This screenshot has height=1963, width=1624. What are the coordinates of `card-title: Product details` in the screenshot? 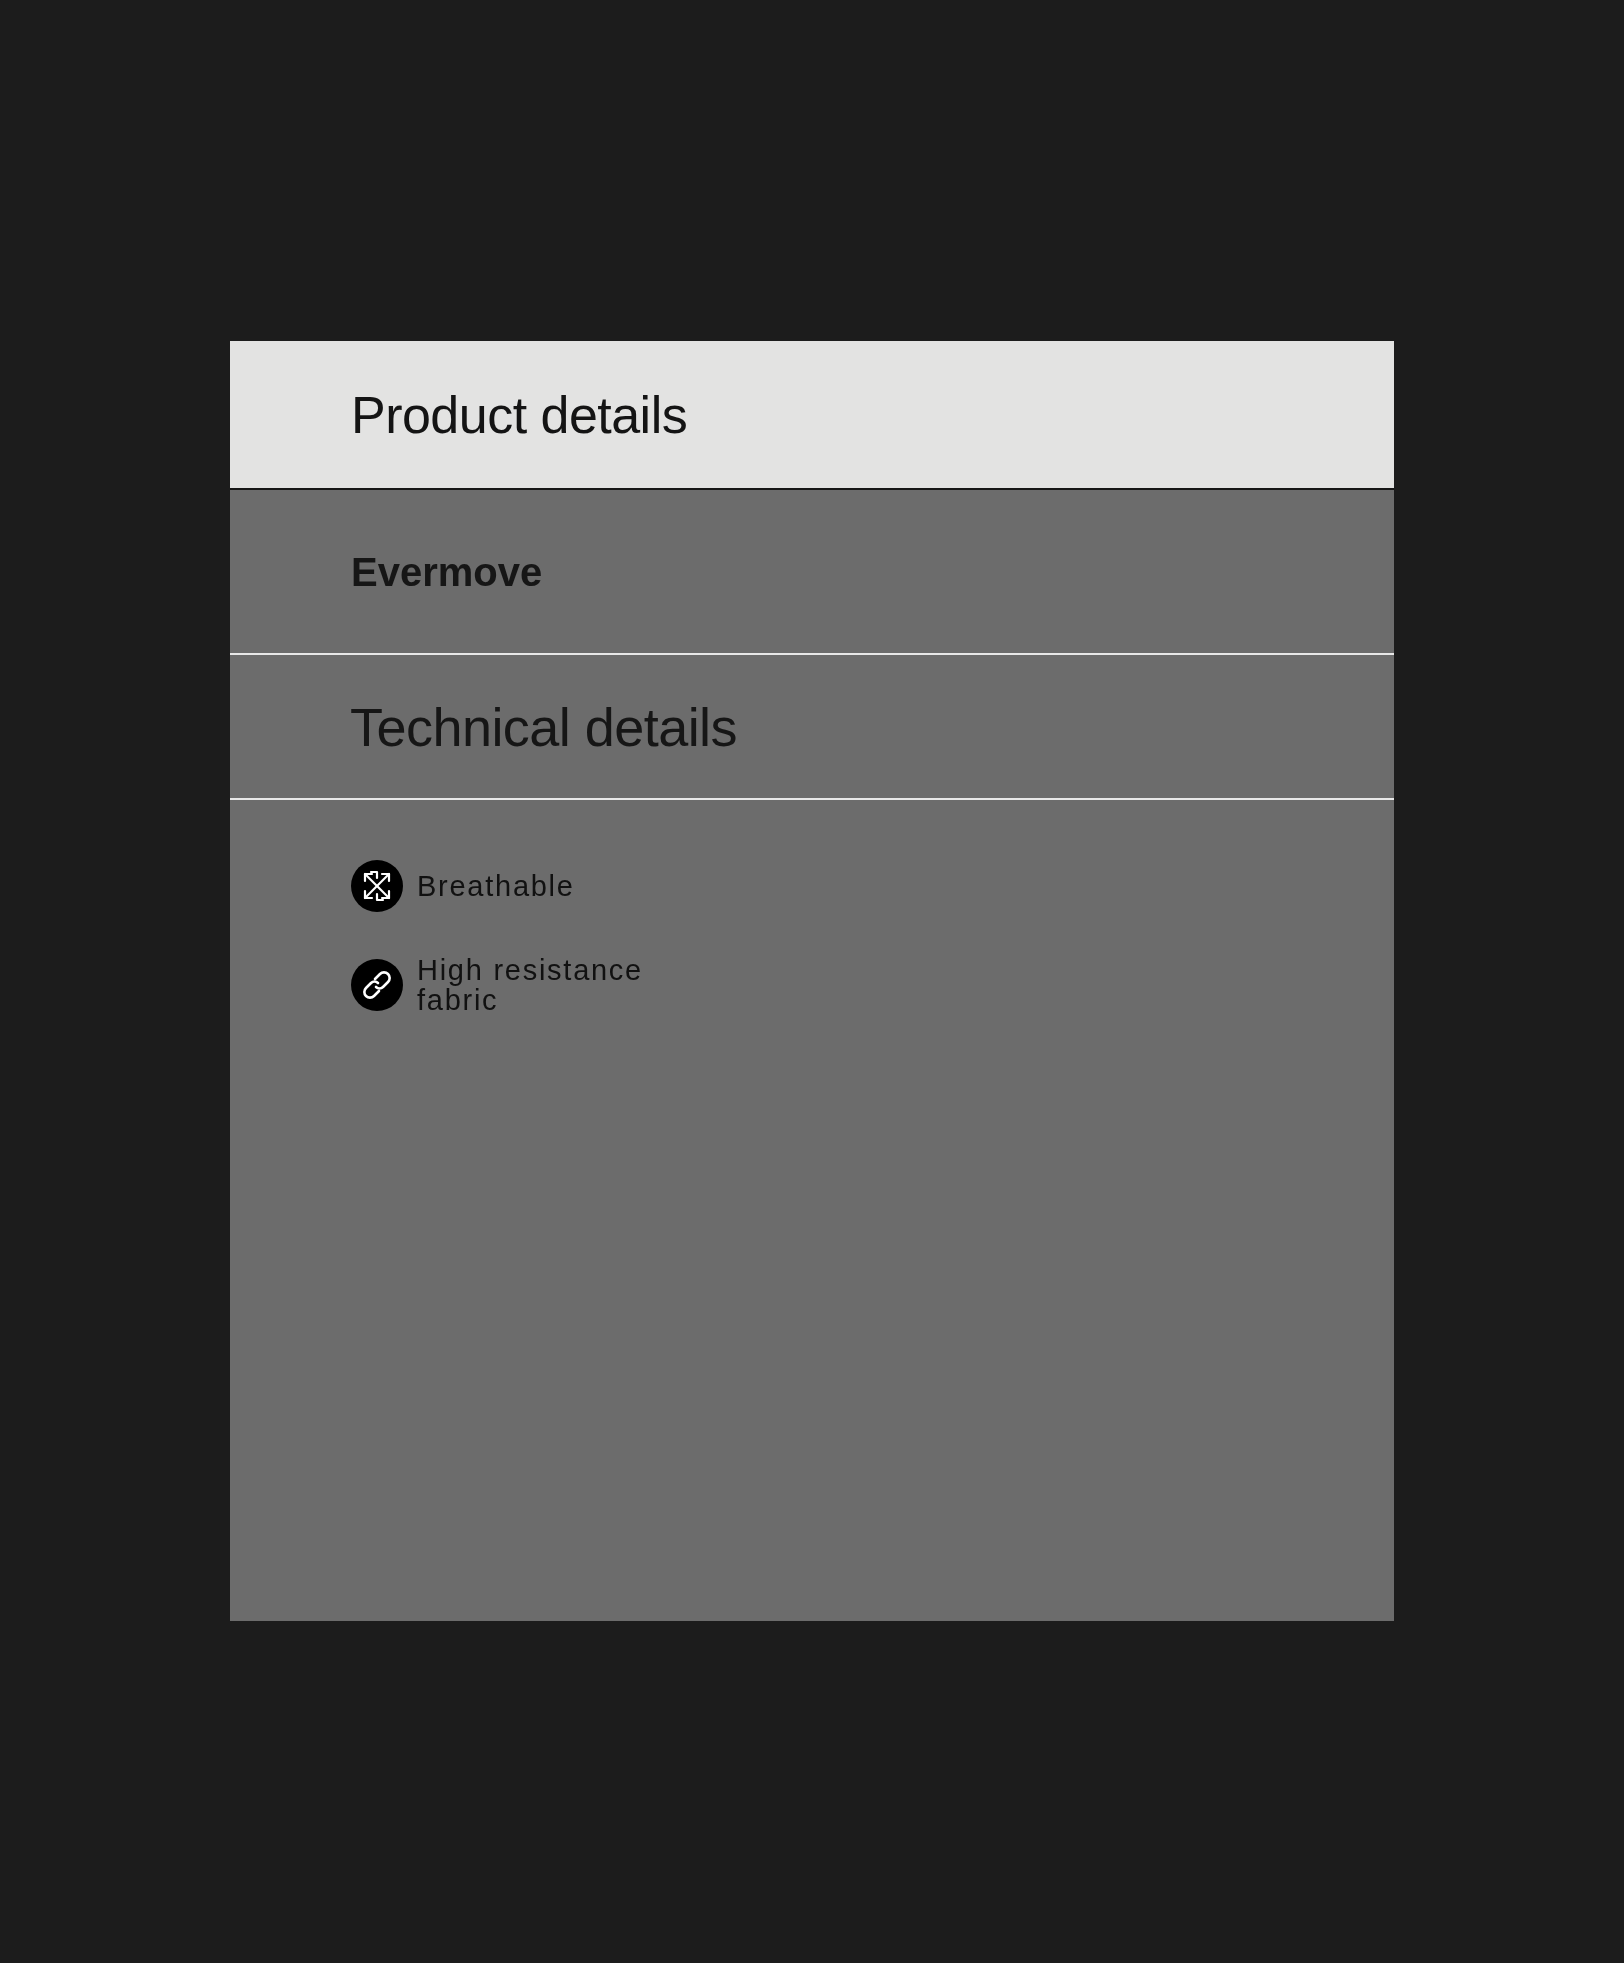 It's located at (519, 414).